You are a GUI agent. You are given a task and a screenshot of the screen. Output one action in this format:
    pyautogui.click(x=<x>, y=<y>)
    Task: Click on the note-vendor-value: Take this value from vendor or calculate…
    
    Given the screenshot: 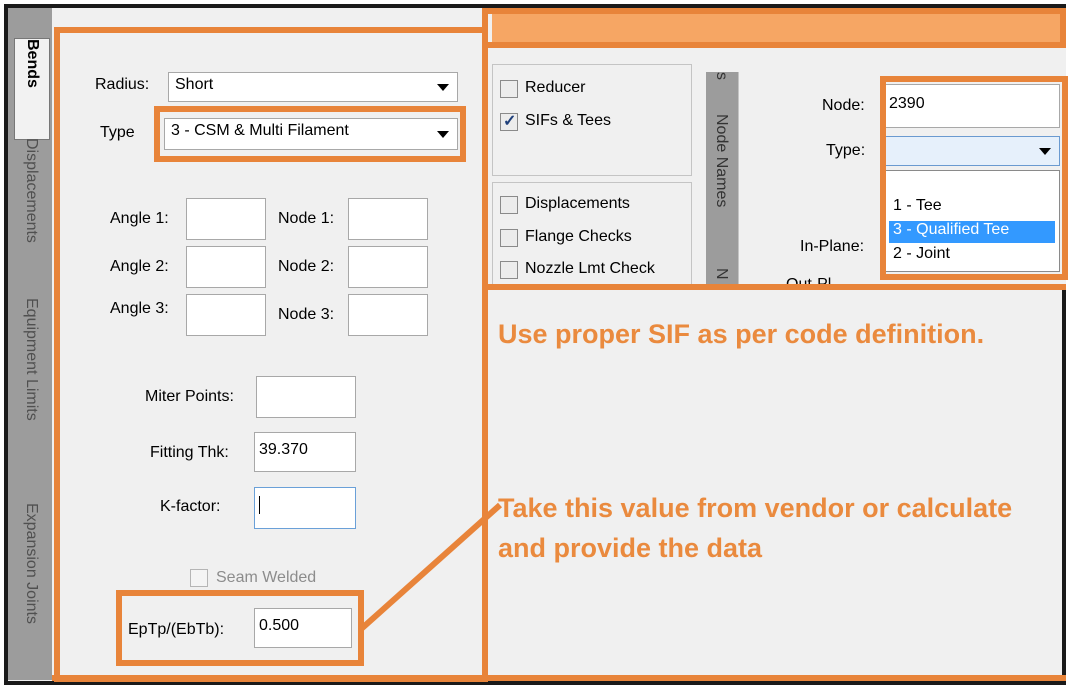 What is the action you would take?
    pyautogui.click(x=755, y=528)
    